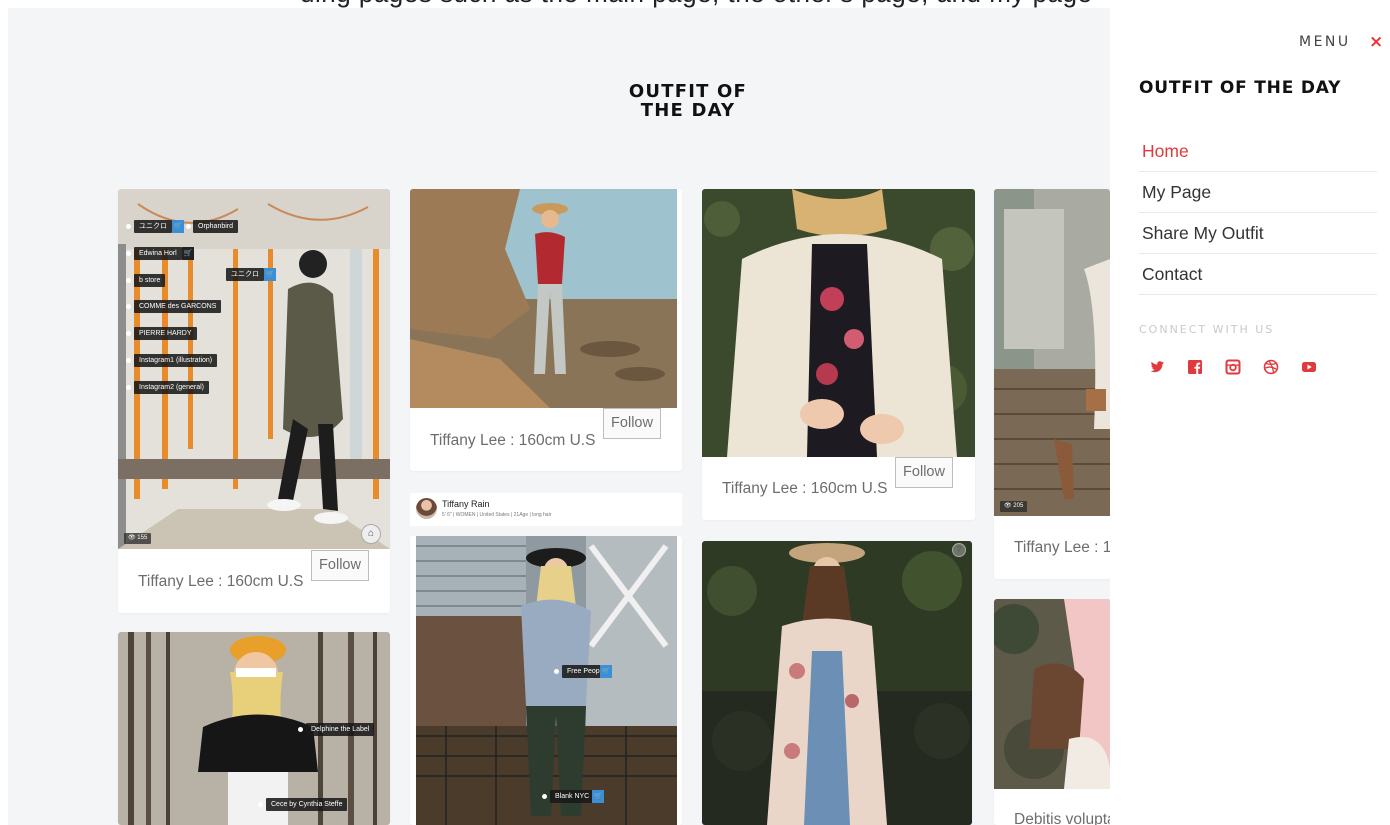  What do you see at coordinates (216, 226) in the screenshot?
I see `product-tag: Orphanbird` at bounding box center [216, 226].